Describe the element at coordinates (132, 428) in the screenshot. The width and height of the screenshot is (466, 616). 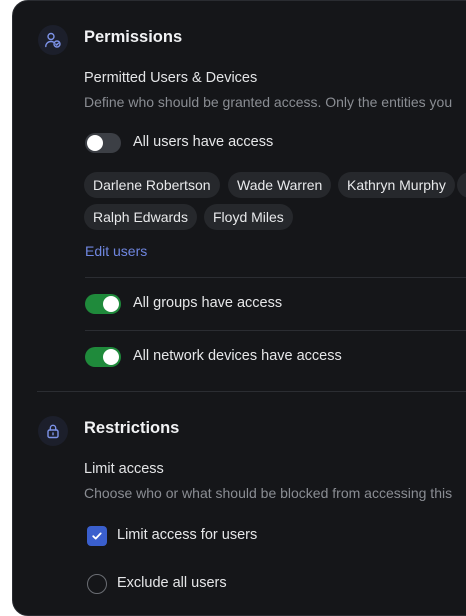
I see `restrictions-title: Restrictions` at that location.